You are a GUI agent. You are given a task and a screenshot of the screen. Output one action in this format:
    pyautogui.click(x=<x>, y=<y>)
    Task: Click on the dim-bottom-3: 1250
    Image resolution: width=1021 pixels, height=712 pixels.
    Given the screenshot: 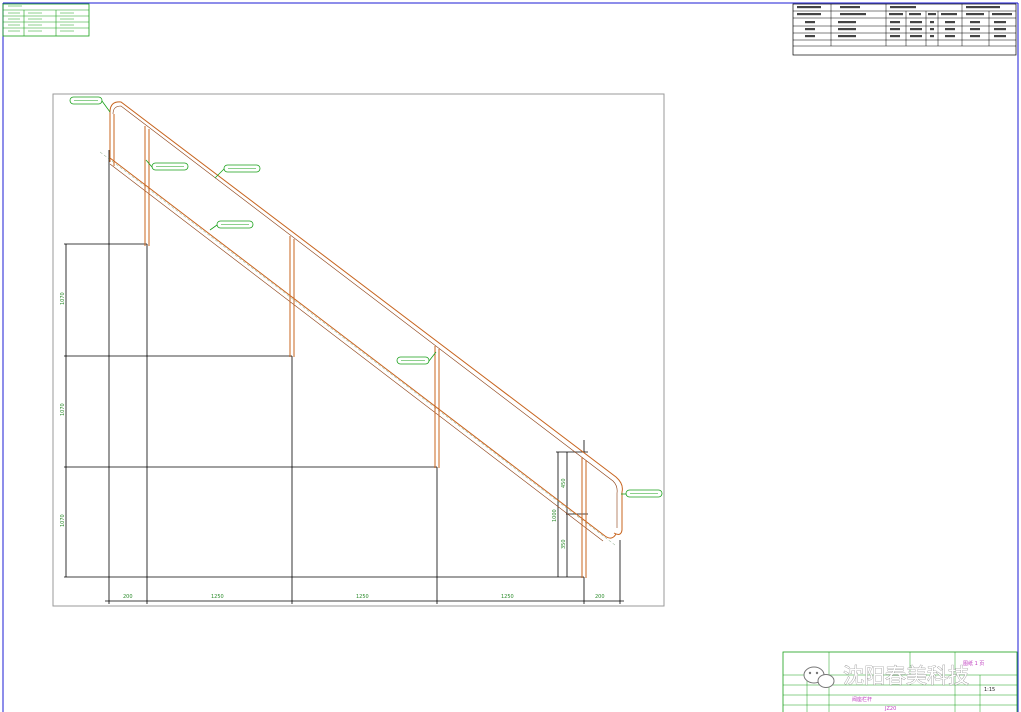 What is the action you would take?
    pyautogui.click(x=362, y=597)
    